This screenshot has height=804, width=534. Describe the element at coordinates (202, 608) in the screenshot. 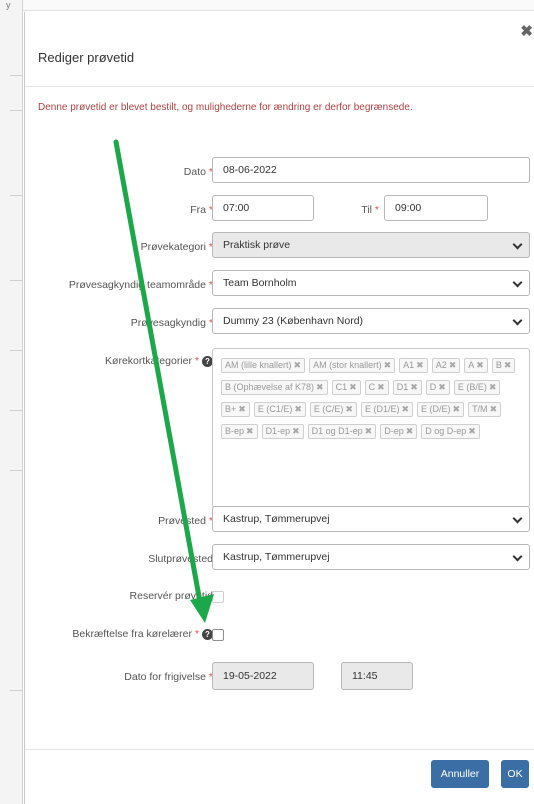

I see `annotation-arrow-head` at that location.